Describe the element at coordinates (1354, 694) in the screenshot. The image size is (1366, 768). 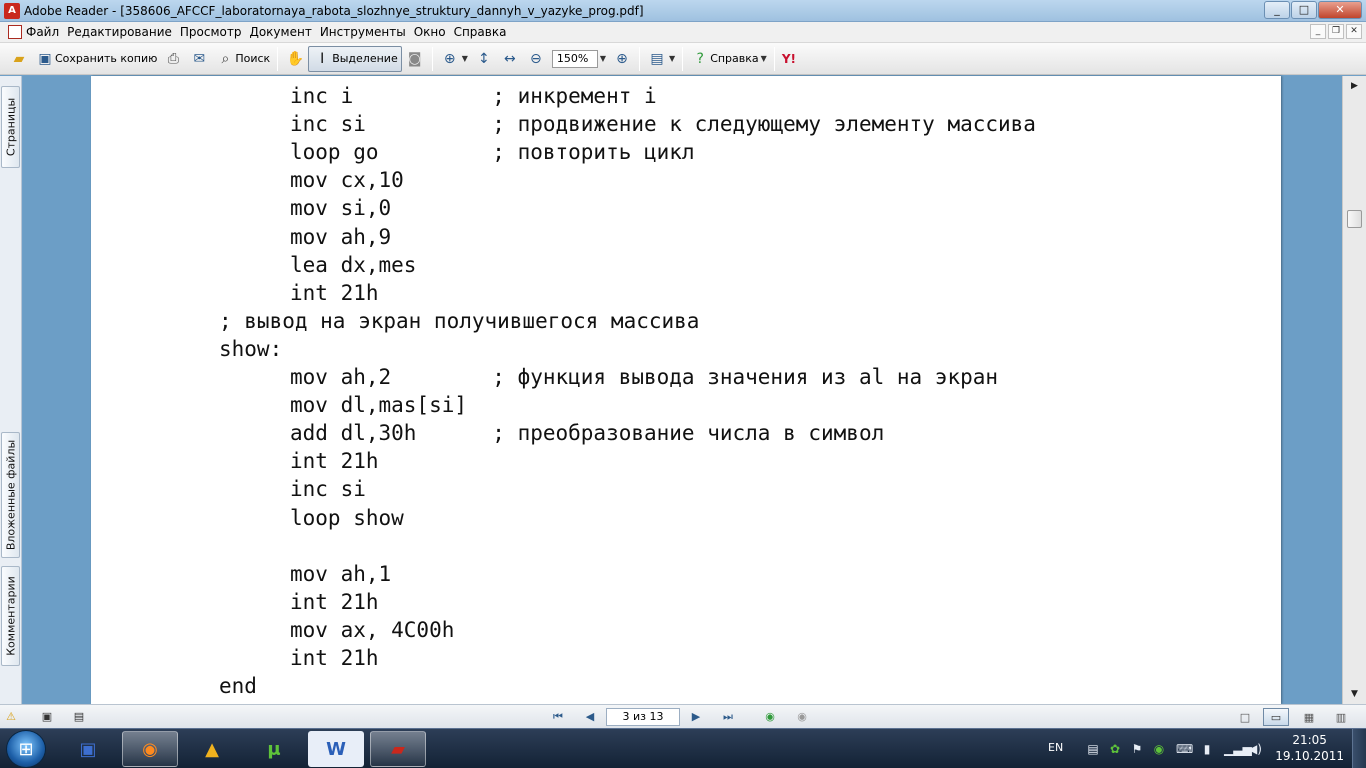
I see `scroll-down-icon: ▼` at that location.